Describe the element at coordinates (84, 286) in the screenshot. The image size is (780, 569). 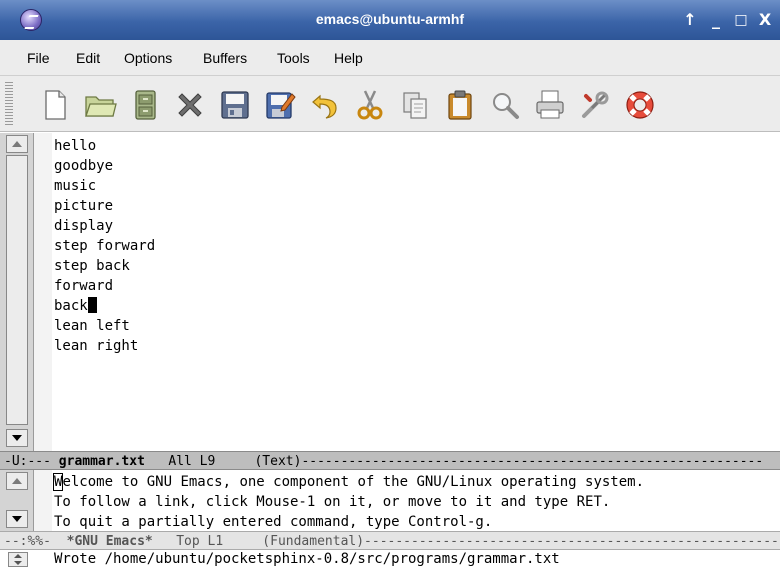
I see `buffer-line: forward` at that location.